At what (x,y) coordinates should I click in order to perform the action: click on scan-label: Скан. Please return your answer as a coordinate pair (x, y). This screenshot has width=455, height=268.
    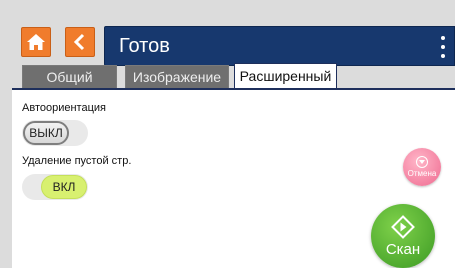
    Looking at the image, I should click on (403, 249).